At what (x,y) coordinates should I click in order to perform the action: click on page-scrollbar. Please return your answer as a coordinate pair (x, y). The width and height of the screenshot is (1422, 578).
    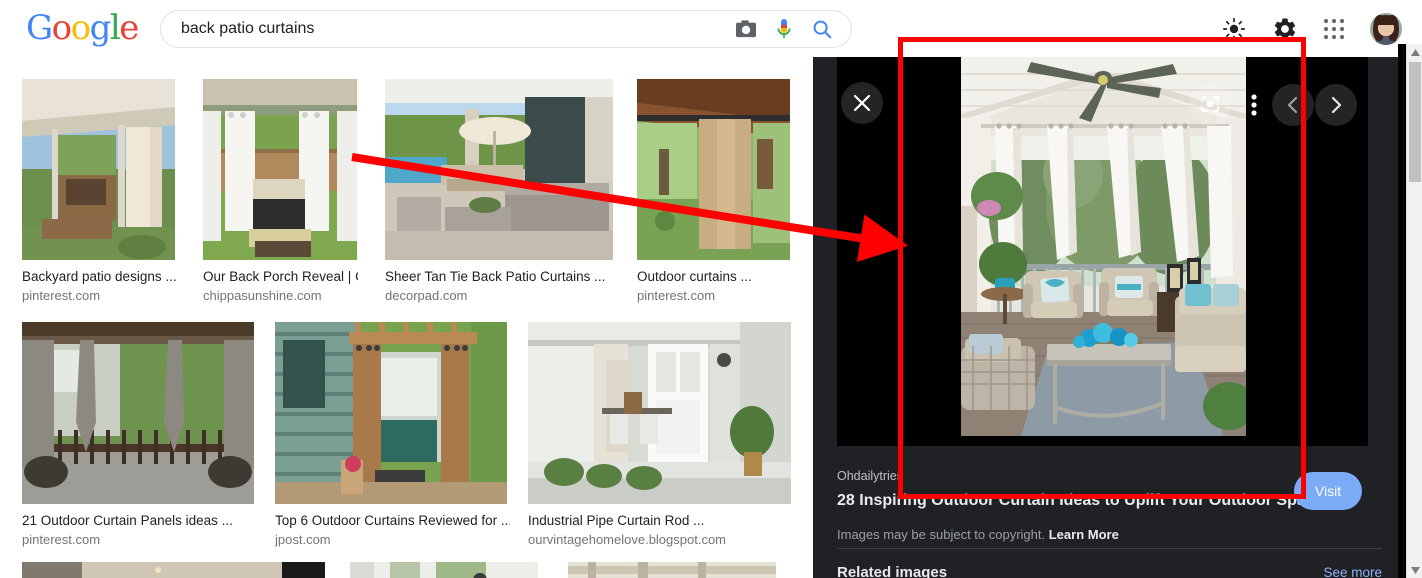
    Looking at the image, I should click on (1414, 311).